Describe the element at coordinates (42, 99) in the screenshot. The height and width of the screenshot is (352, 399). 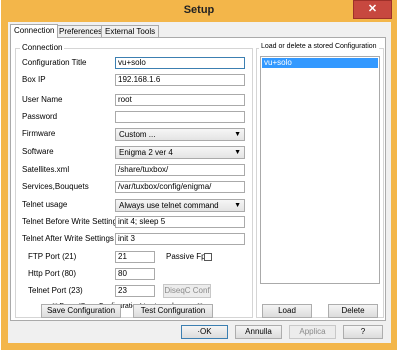
I see `user-name-label: User Name` at that location.